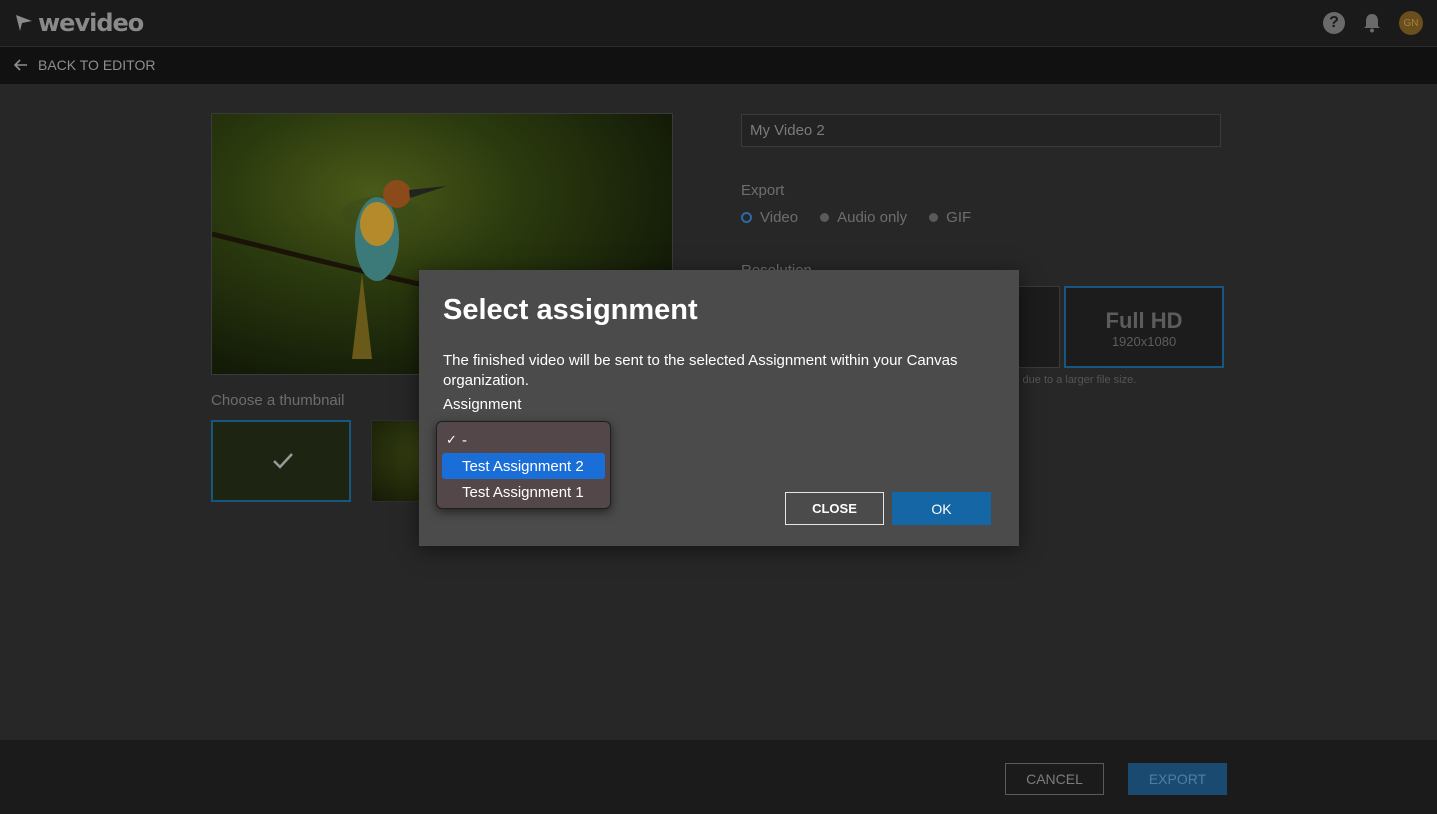 Image resolution: width=1437 pixels, height=814 pixels. What do you see at coordinates (1334, 23) in the screenshot?
I see `help-icon: ?` at bounding box center [1334, 23].